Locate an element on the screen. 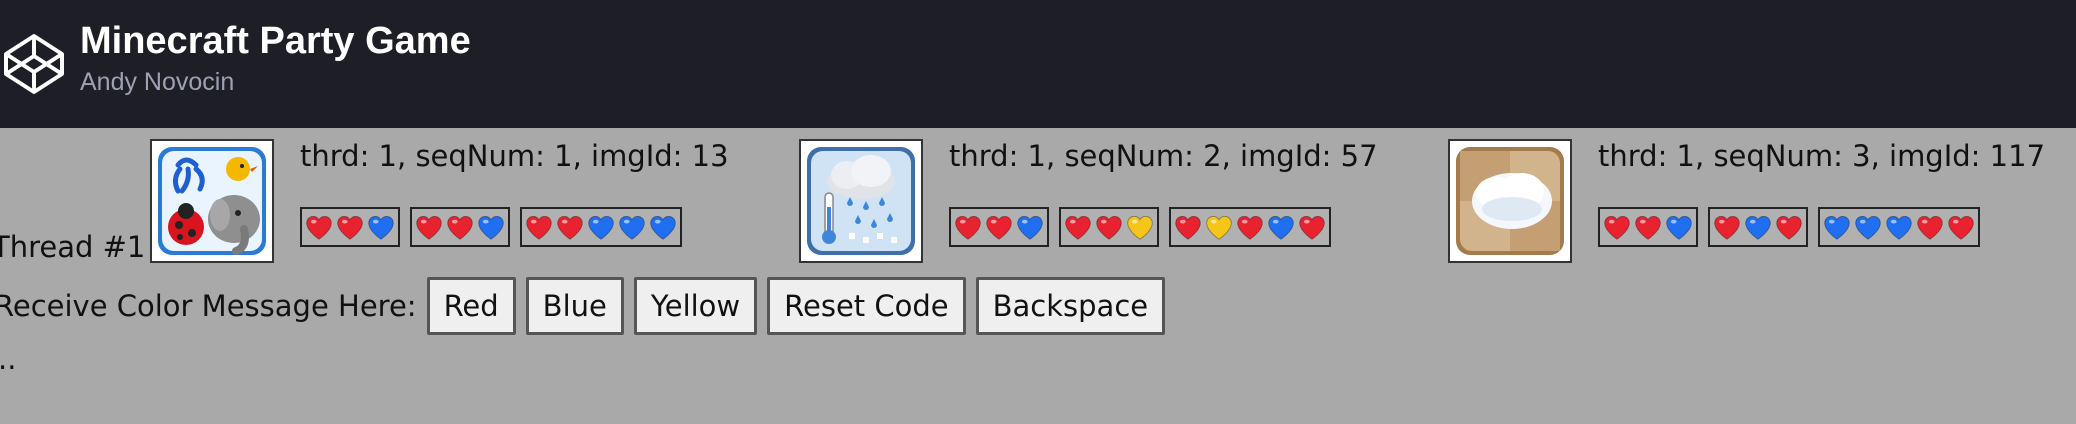  animals-icon is located at coordinates (212, 201).